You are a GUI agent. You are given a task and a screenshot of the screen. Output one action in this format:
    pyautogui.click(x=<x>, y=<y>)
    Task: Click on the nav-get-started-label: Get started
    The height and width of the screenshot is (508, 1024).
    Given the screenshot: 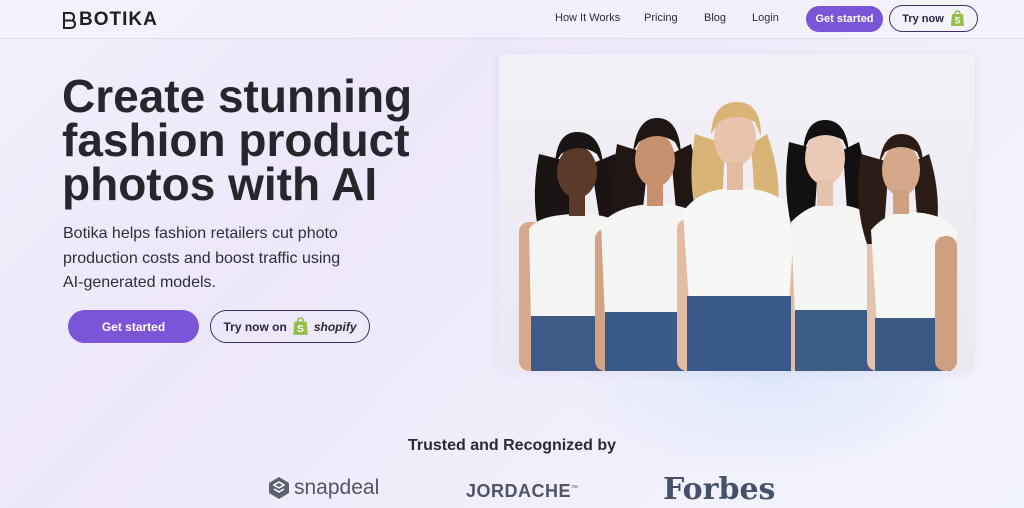 What is the action you would take?
    pyautogui.click(x=844, y=19)
    